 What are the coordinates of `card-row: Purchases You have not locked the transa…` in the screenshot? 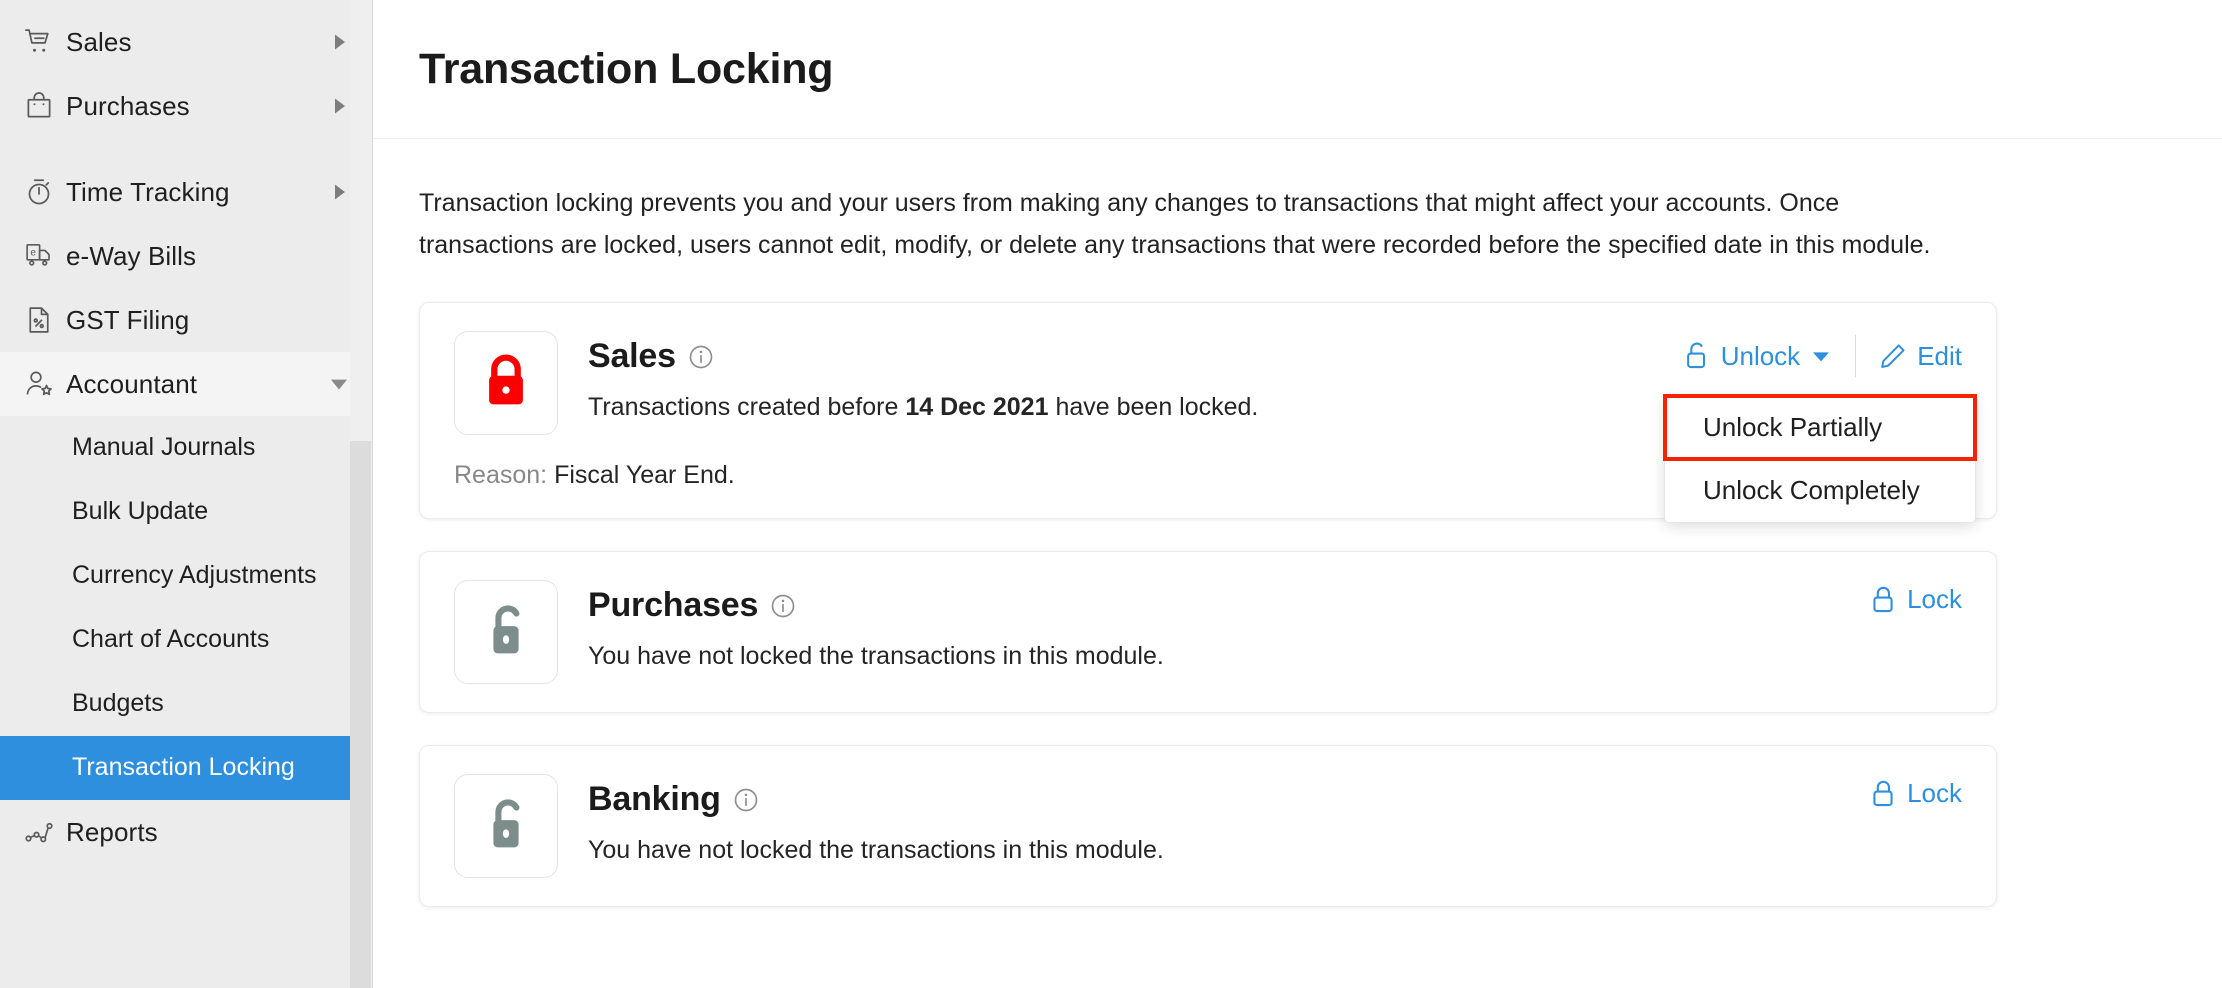 It's located at (1208, 632).